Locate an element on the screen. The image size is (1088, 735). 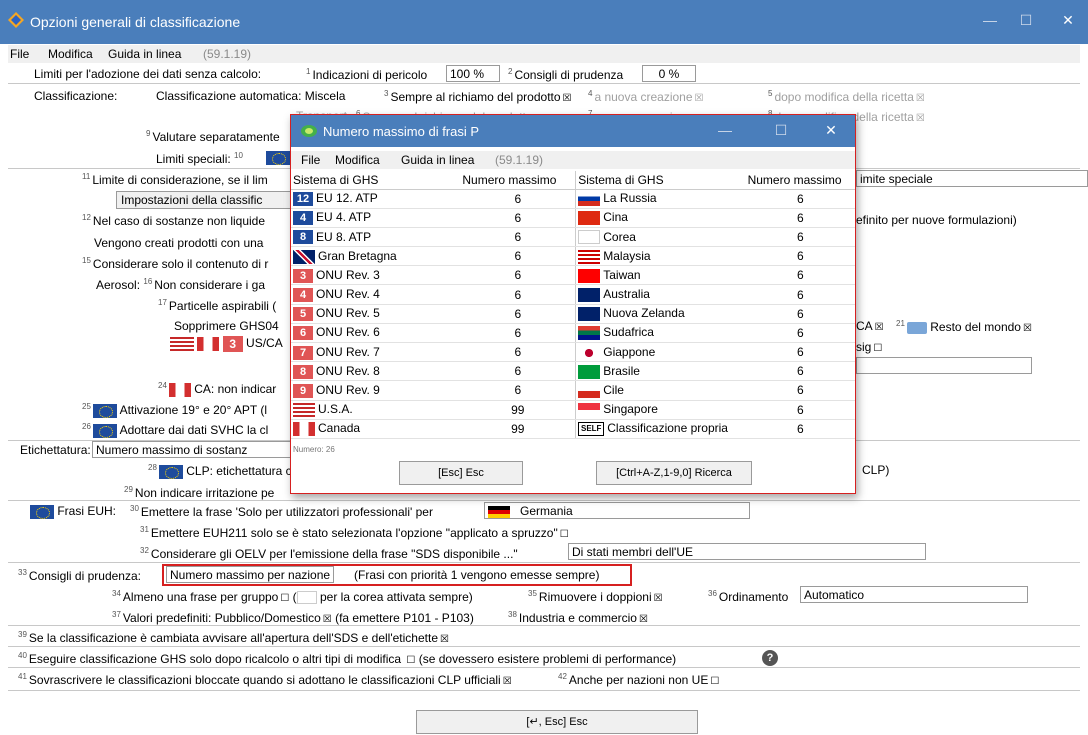
table-row: U.S.A. 99 Singapore 6 is located at coordinates (573, 410).